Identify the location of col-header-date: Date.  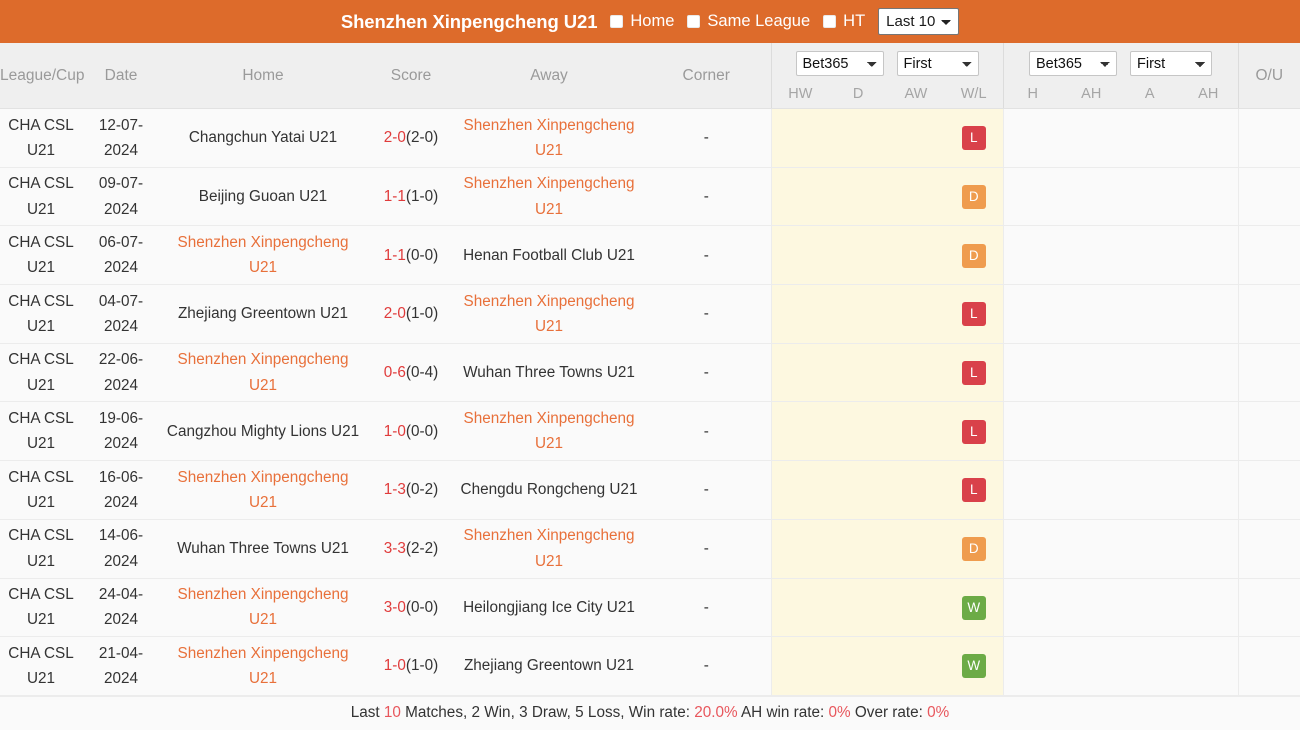
(121, 76).